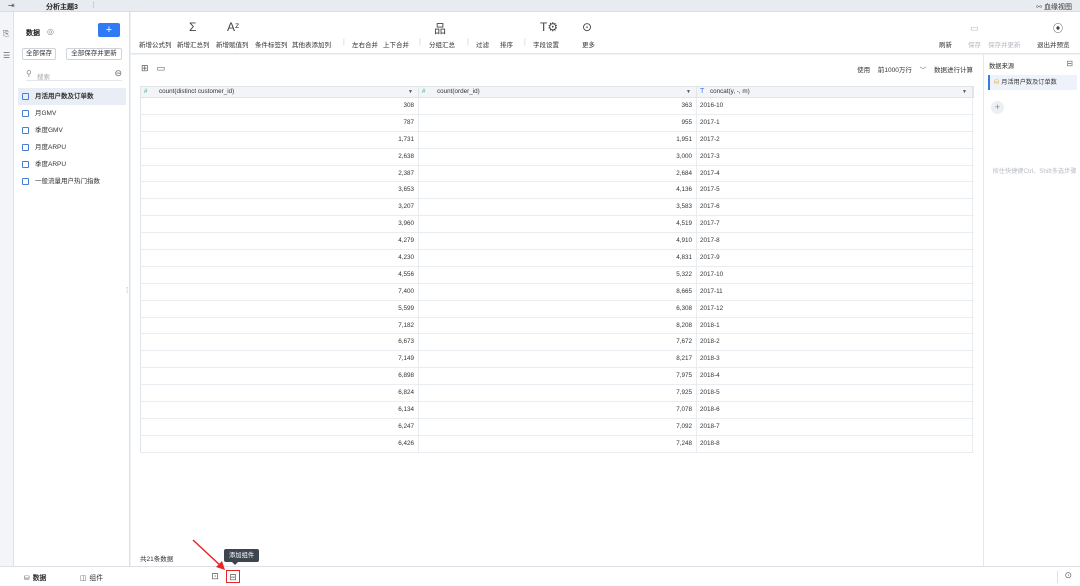  Describe the element at coordinates (72, 130) in the screenshot. I see `table-item: 季度GMV` at that location.